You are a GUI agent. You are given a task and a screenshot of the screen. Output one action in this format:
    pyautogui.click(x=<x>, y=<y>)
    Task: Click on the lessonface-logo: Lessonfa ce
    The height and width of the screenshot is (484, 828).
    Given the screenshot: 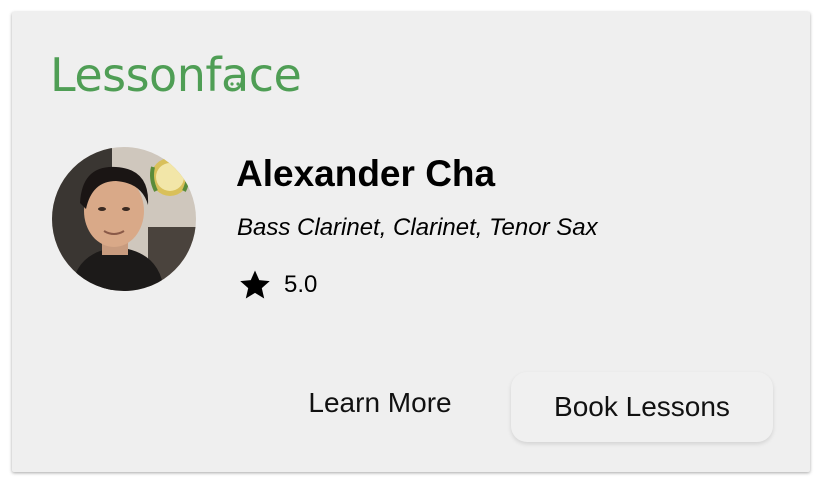 What is the action you would take?
    pyautogui.click(x=176, y=75)
    